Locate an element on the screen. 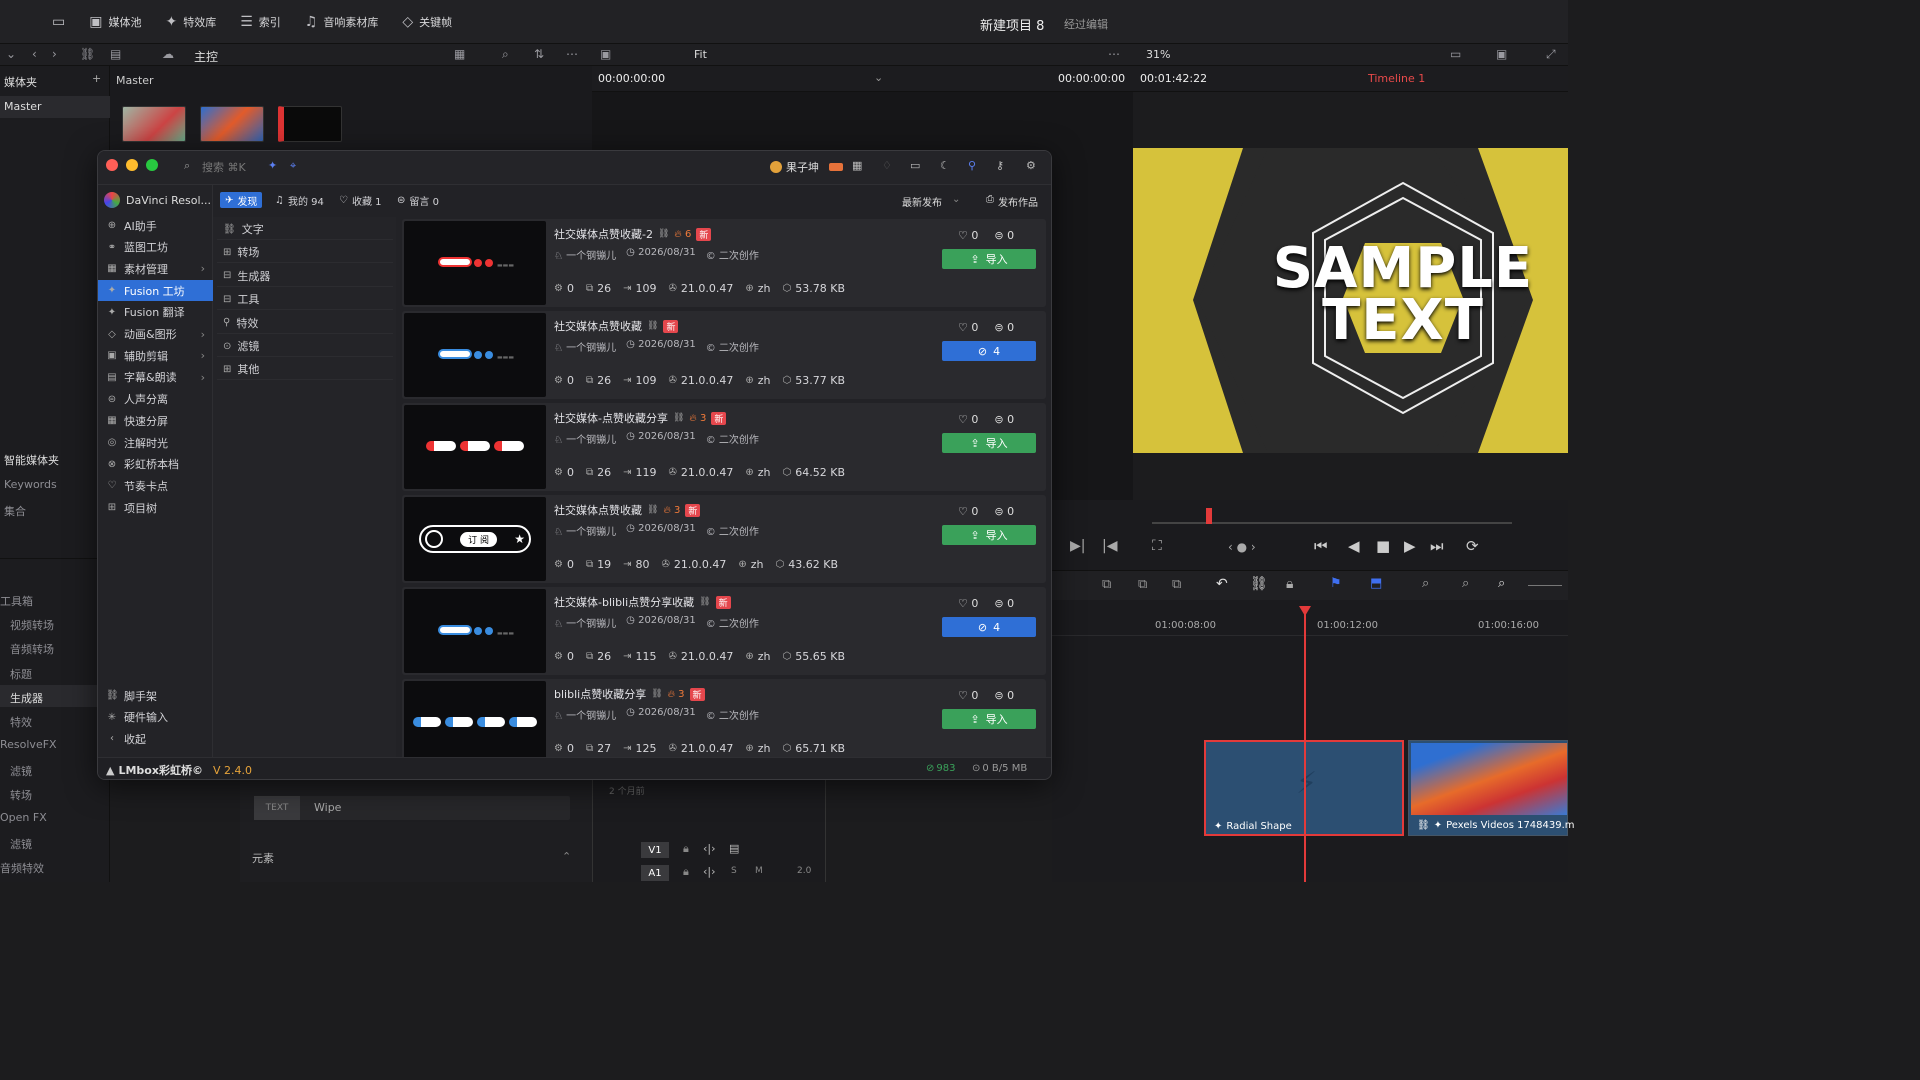 This screenshot has width=1920, height=1080. sidebar-item: ◇ 动画&图形 › is located at coordinates (155, 334).